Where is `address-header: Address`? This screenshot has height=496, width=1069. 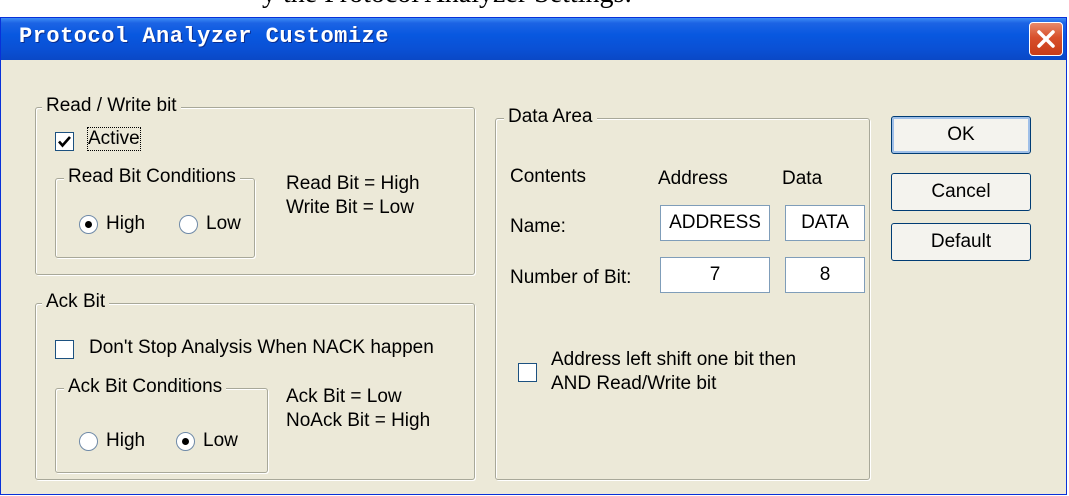 address-header: Address is located at coordinates (693, 178).